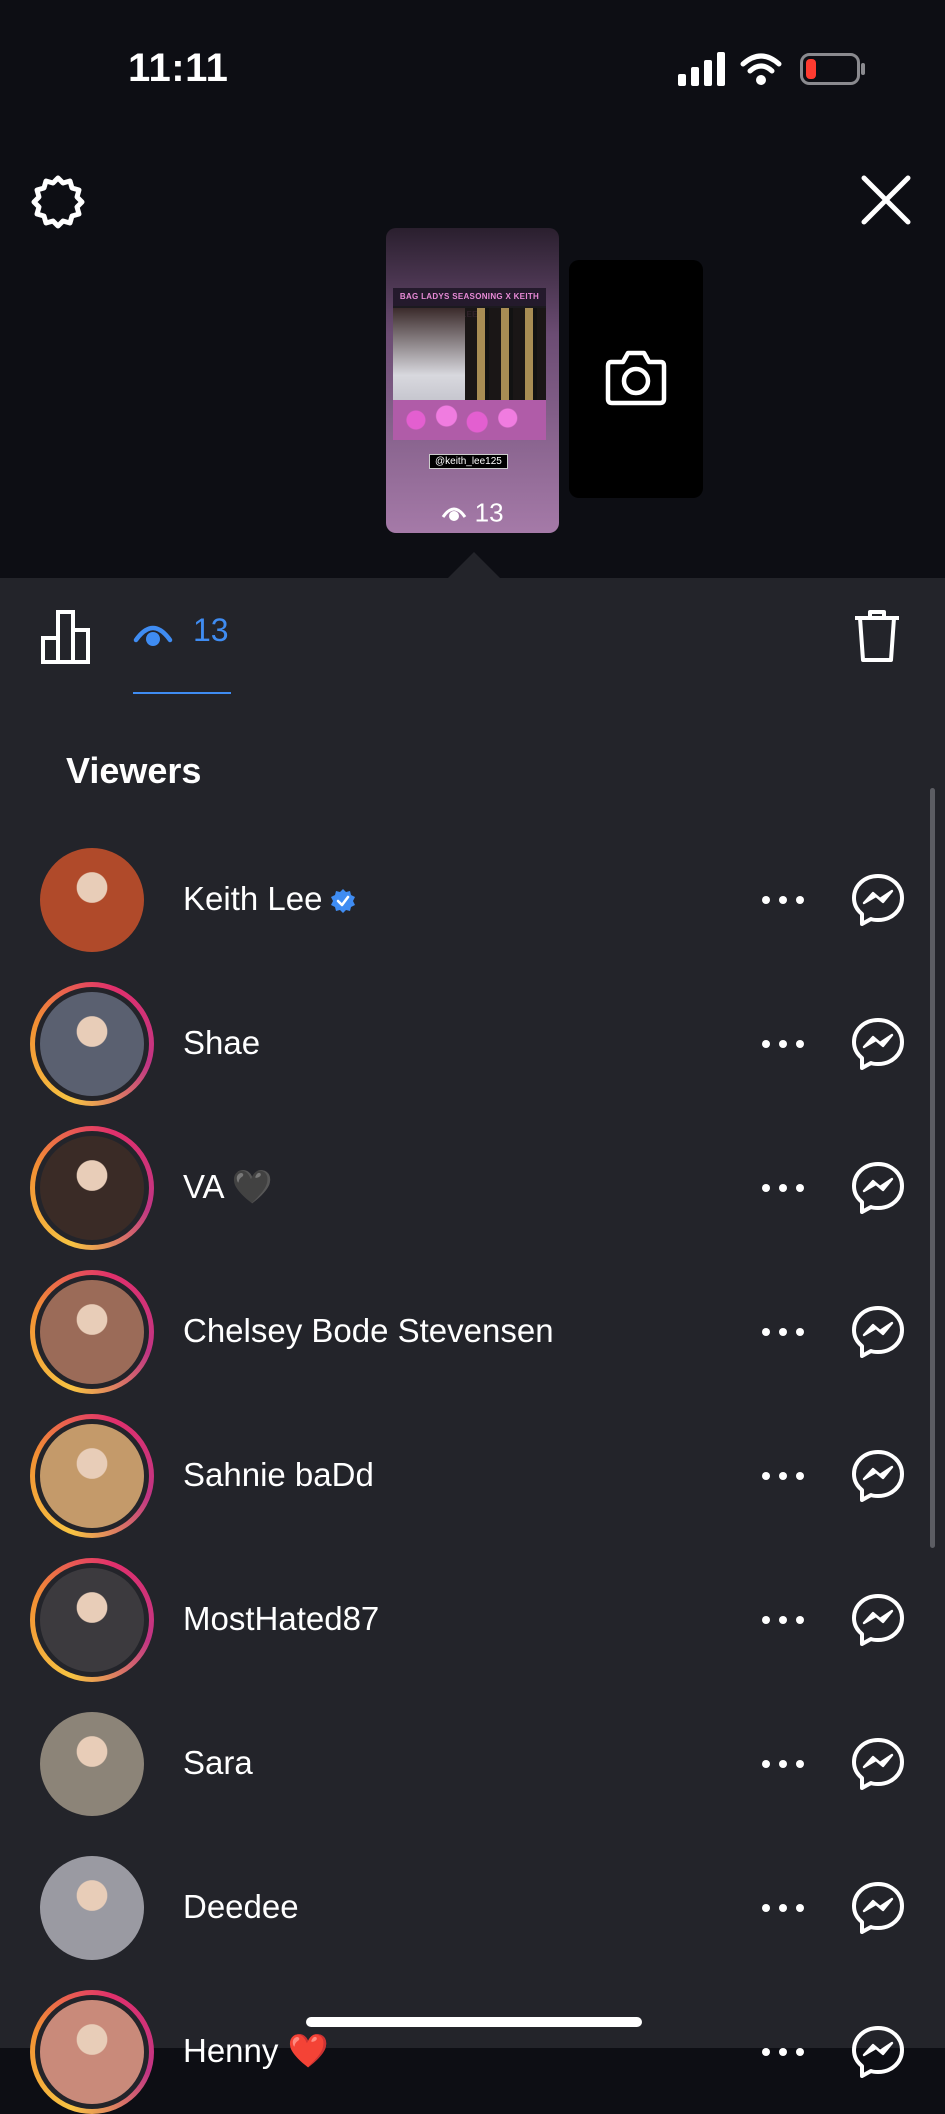 The width and height of the screenshot is (945, 2114). Describe the element at coordinates (472, 1754) in the screenshot. I see `viewer-row: Sara` at that location.